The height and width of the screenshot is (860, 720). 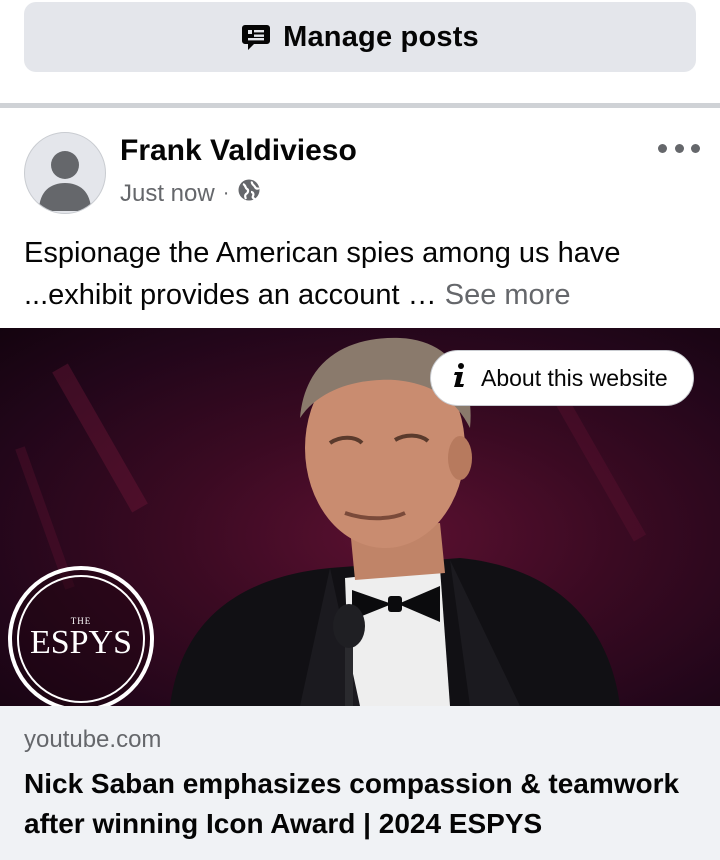 I want to click on link-domain: youtube.com, so click(x=93, y=739).